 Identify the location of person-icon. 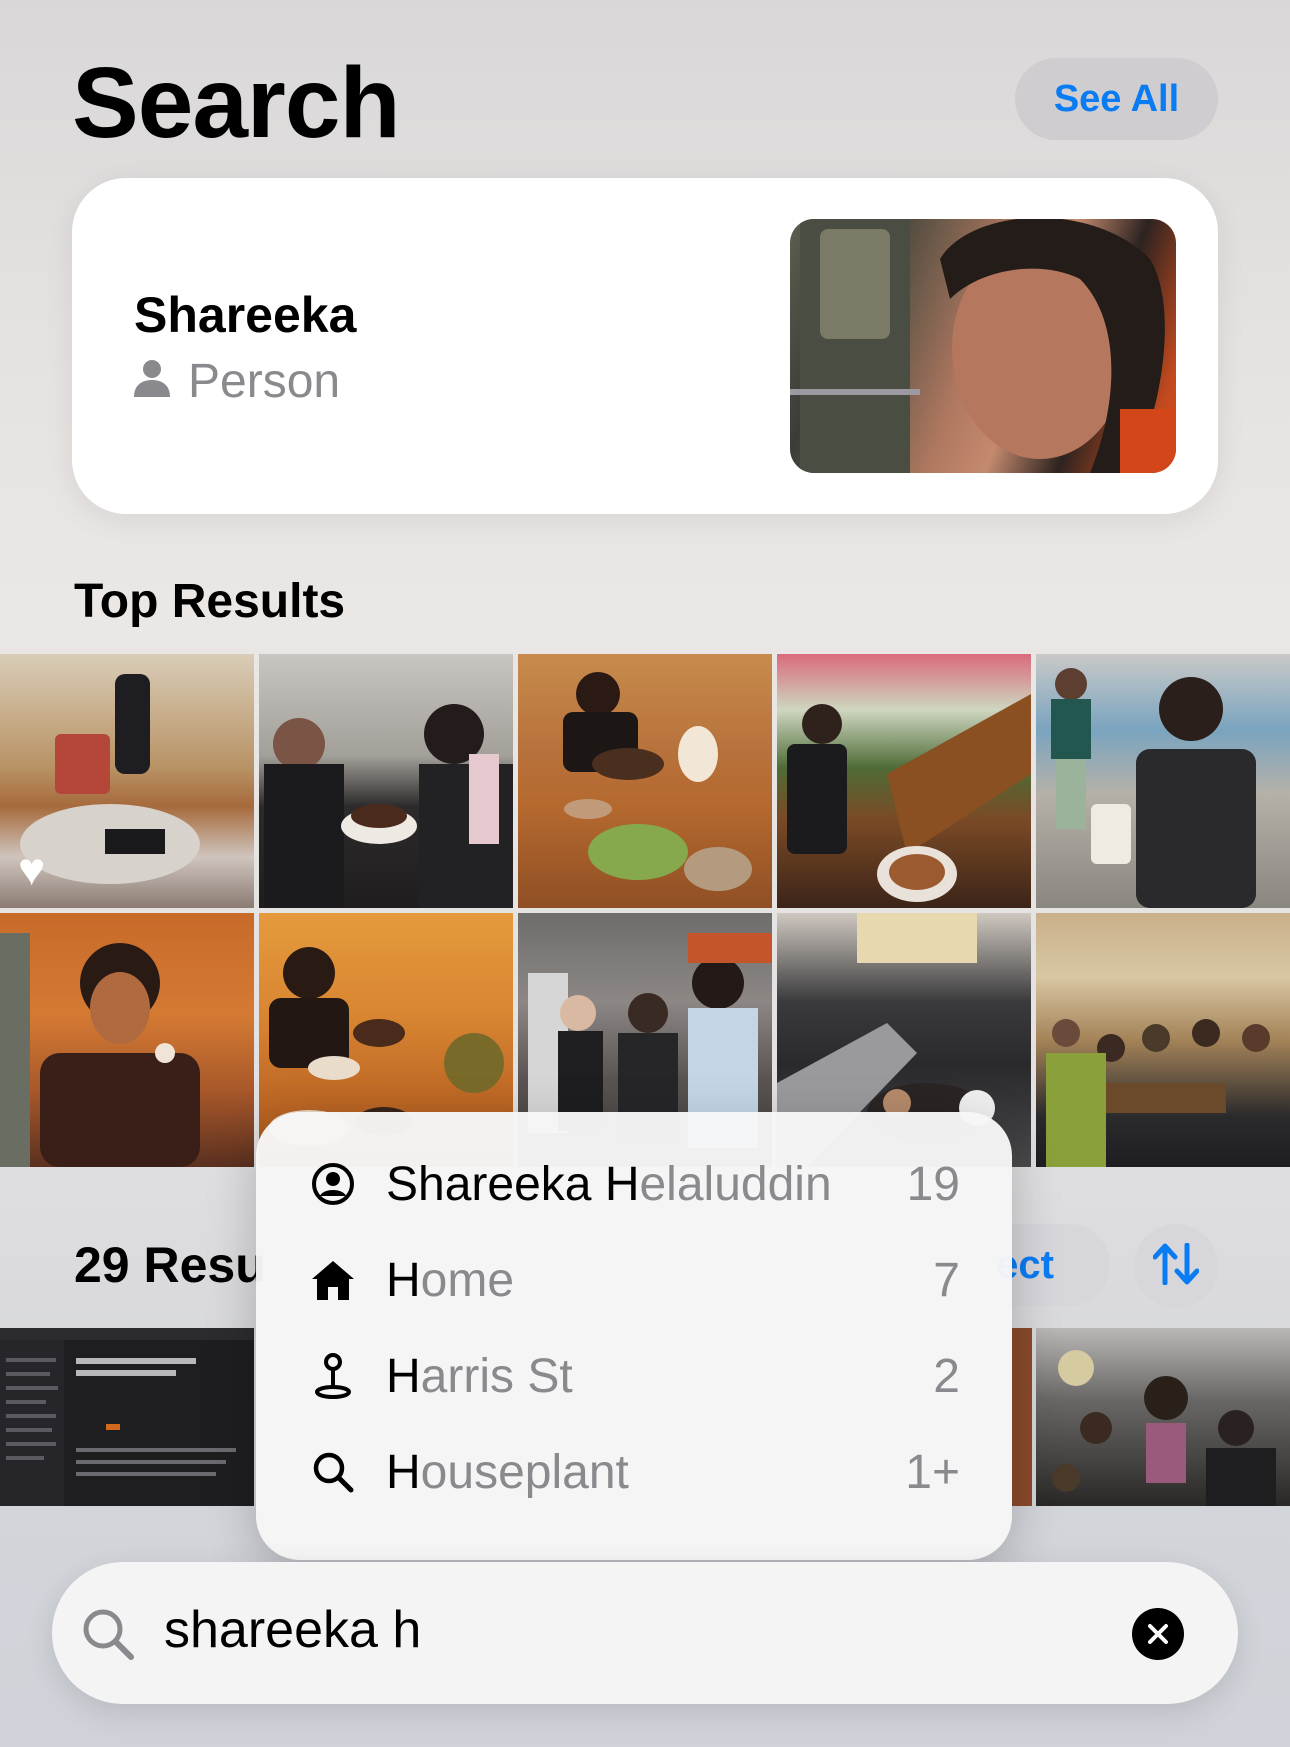
(152, 381).